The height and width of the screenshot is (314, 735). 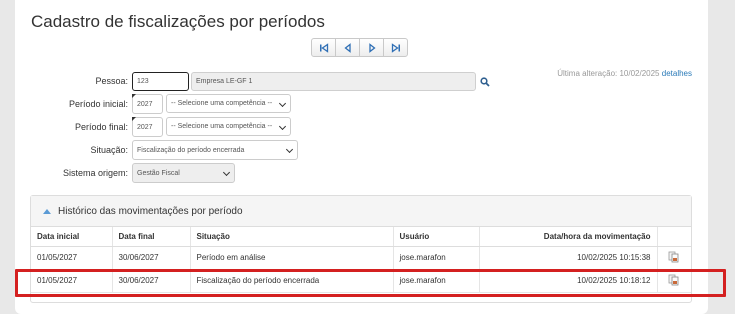 I want to click on prev-page-button, so click(x=347, y=47).